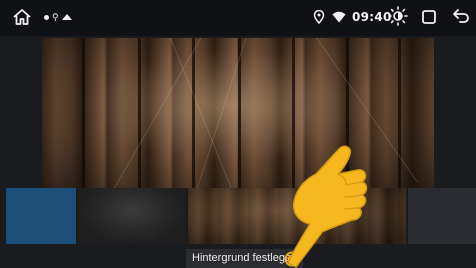  I want to click on wallpaper-thumbnail-dark, so click(132, 216).